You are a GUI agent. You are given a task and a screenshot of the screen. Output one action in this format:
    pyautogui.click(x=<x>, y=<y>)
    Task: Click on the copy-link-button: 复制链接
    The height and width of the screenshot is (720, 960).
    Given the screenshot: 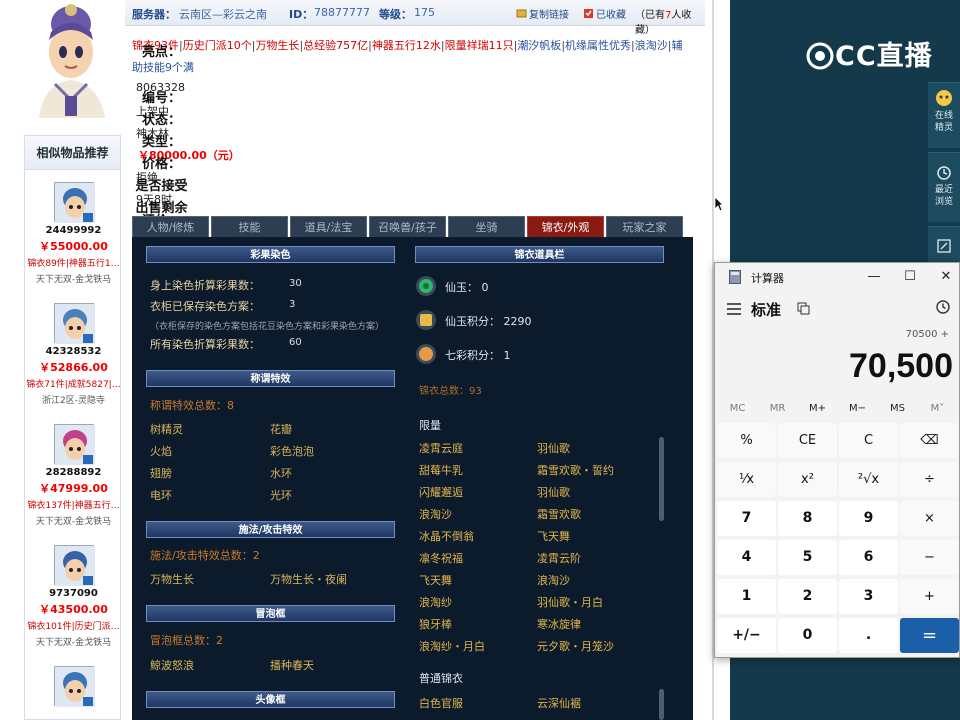 What is the action you would take?
    pyautogui.click(x=542, y=13)
    